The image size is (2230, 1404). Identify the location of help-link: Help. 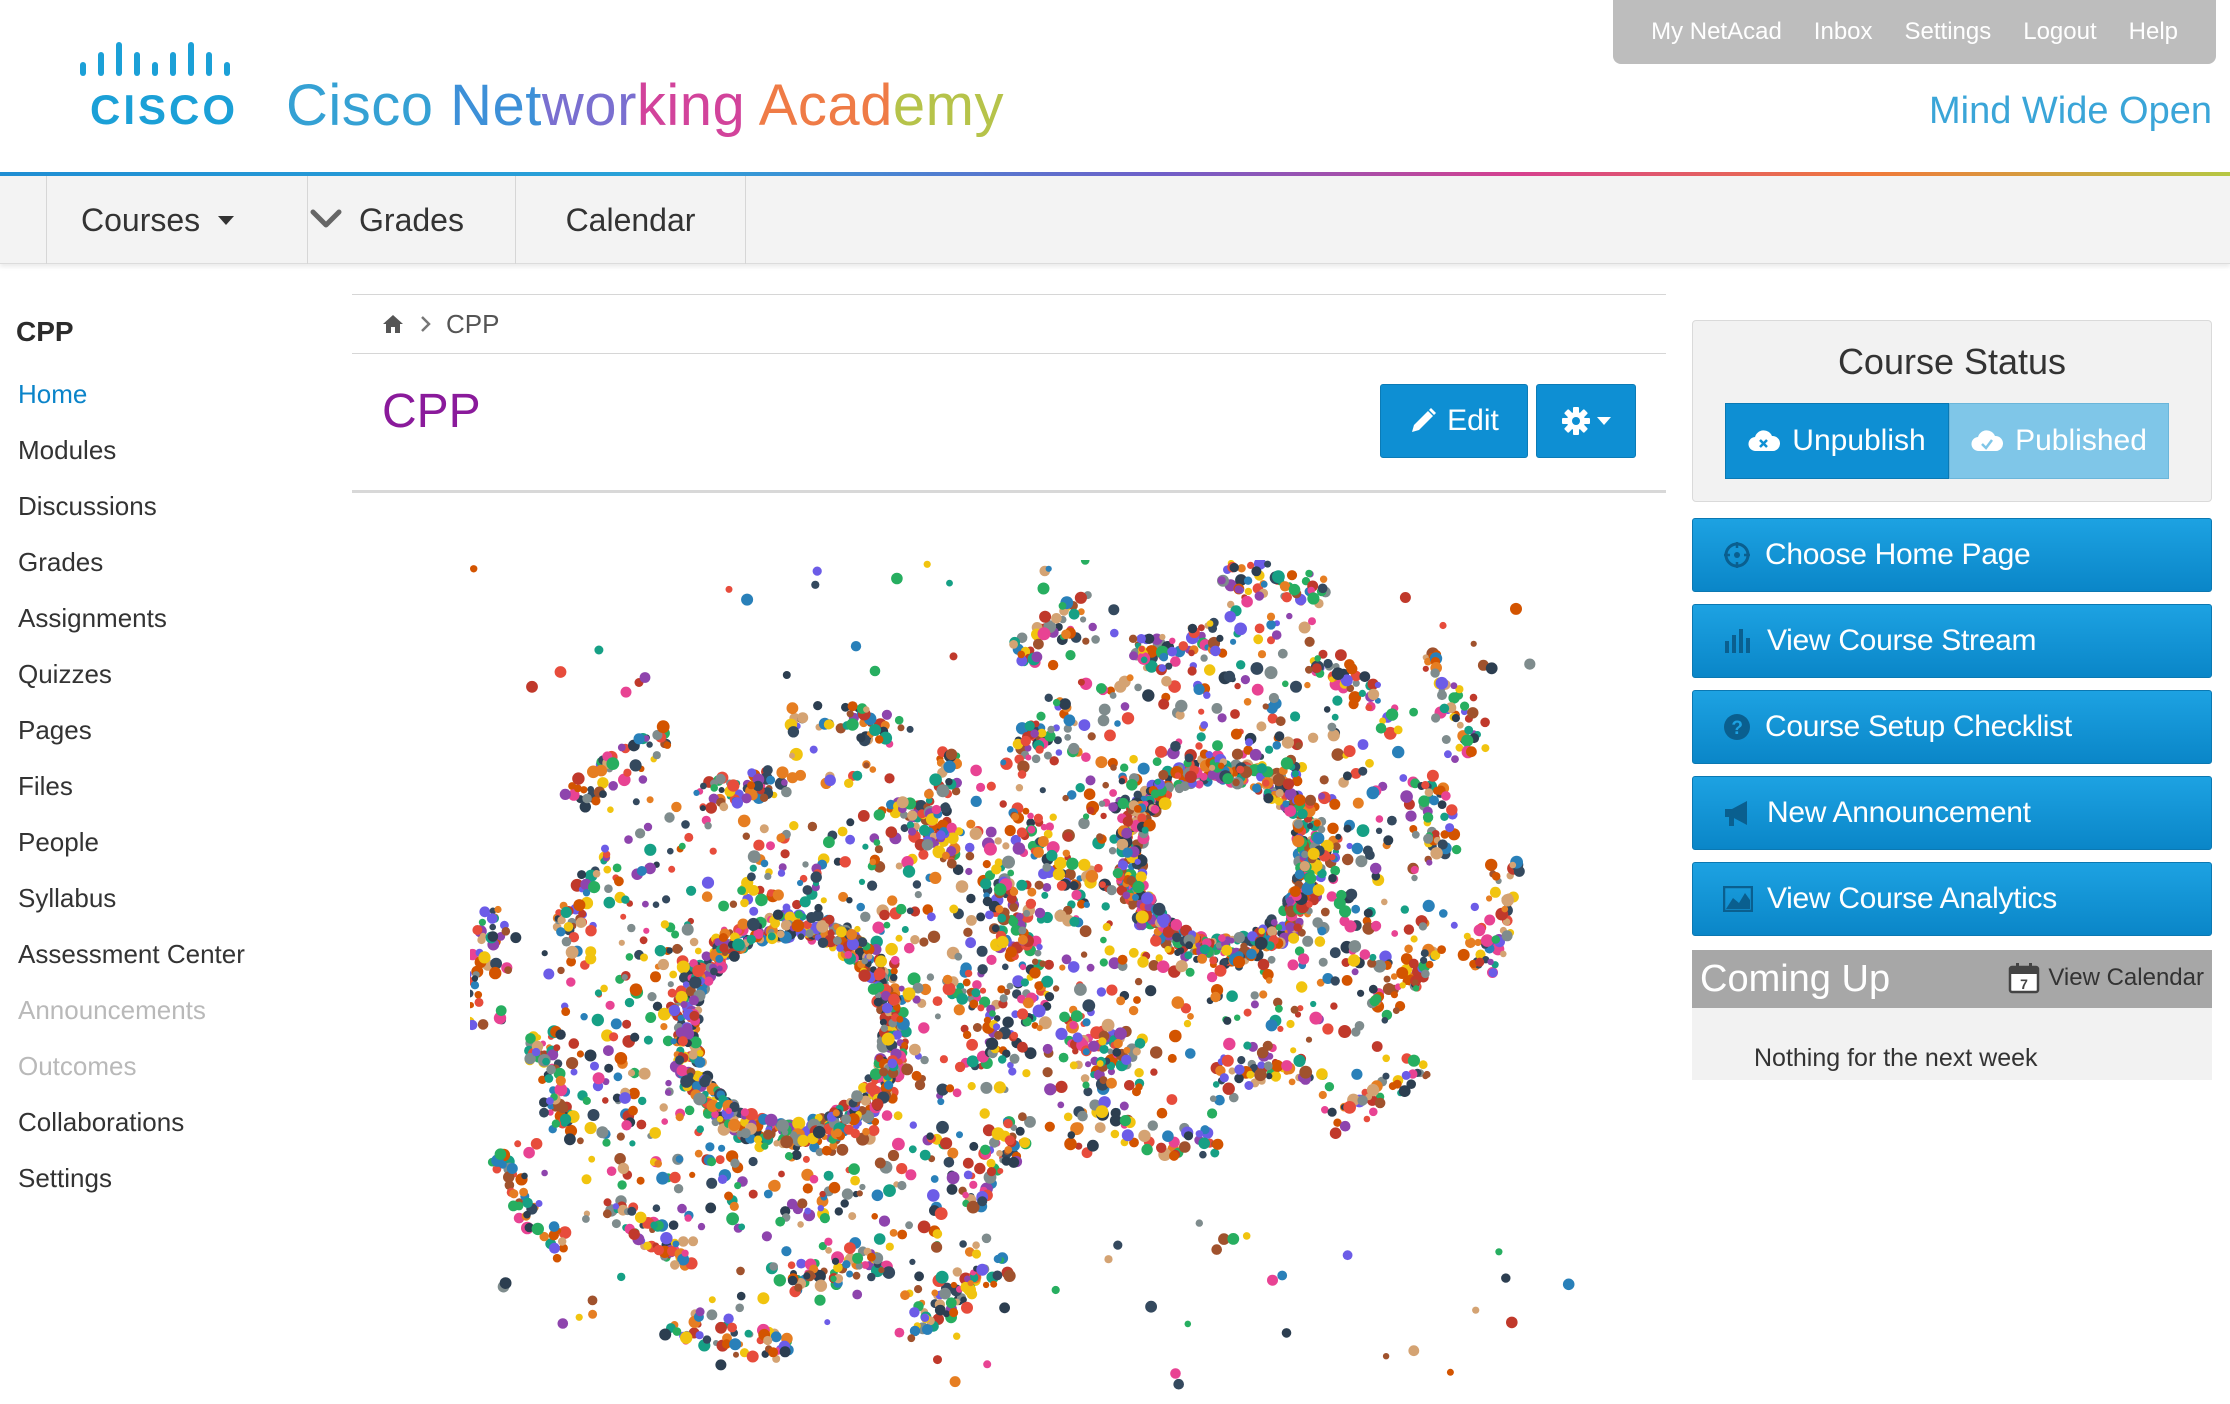
(2153, 32).